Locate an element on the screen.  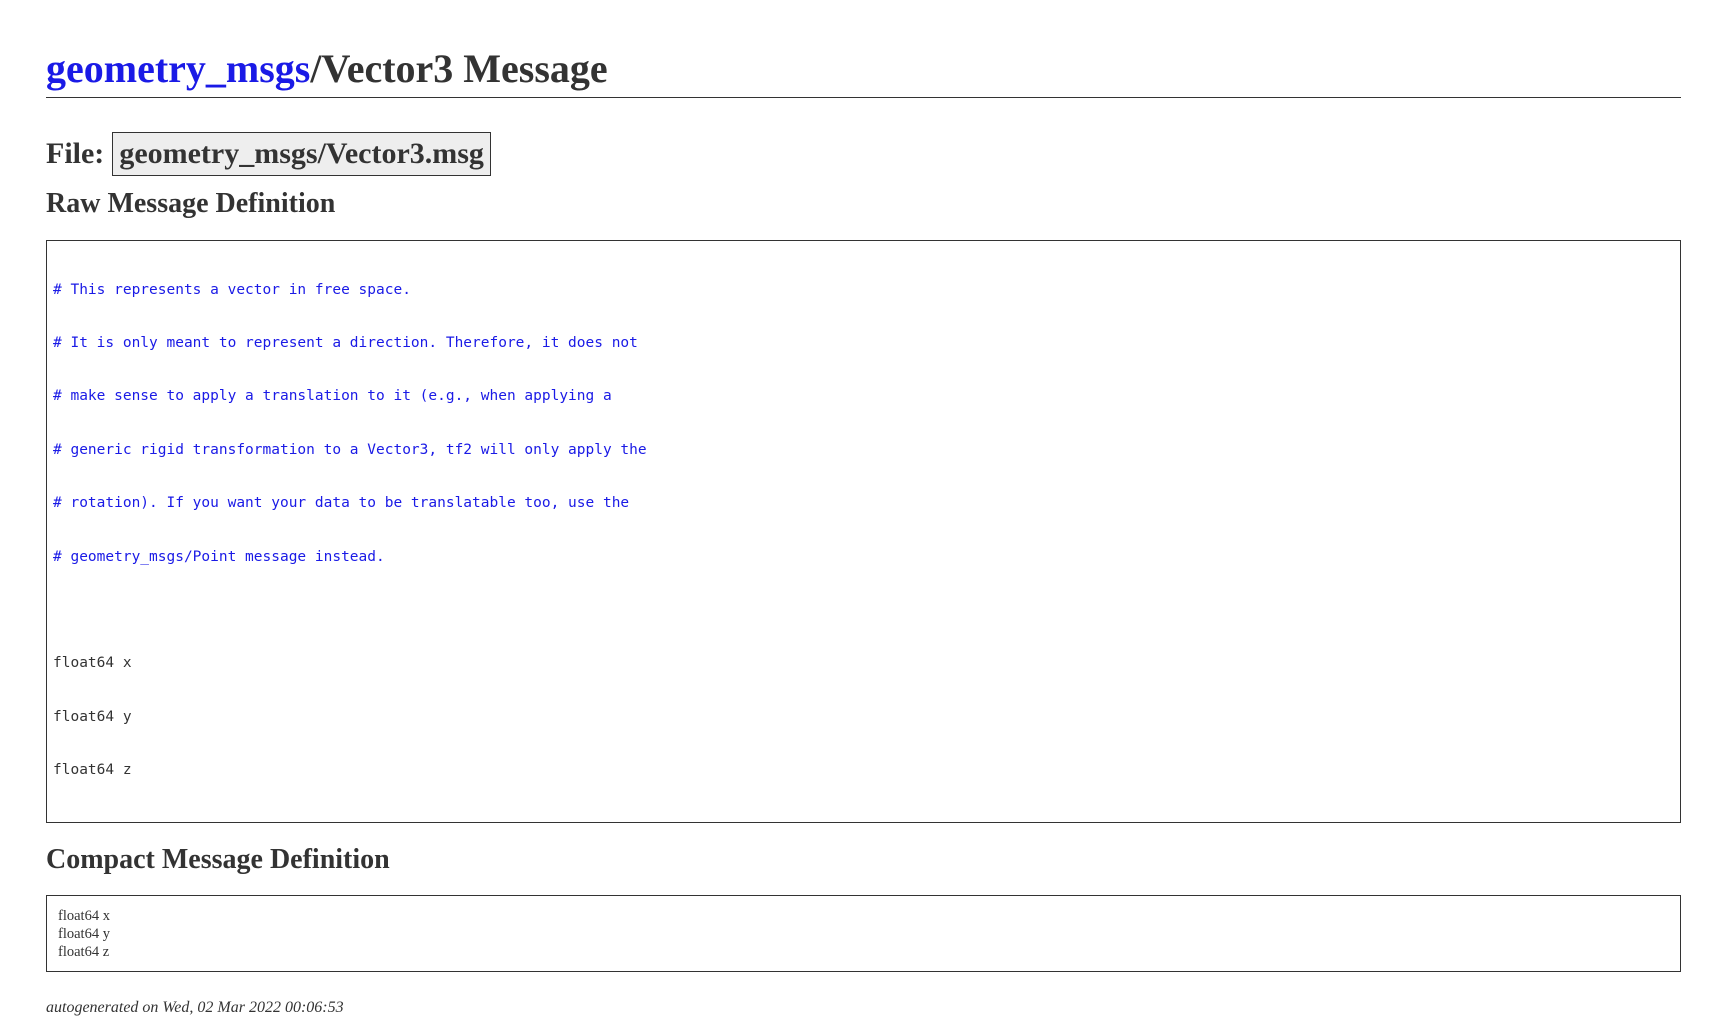
compact-field-line: float64 z is located at coordinates (84, 951).